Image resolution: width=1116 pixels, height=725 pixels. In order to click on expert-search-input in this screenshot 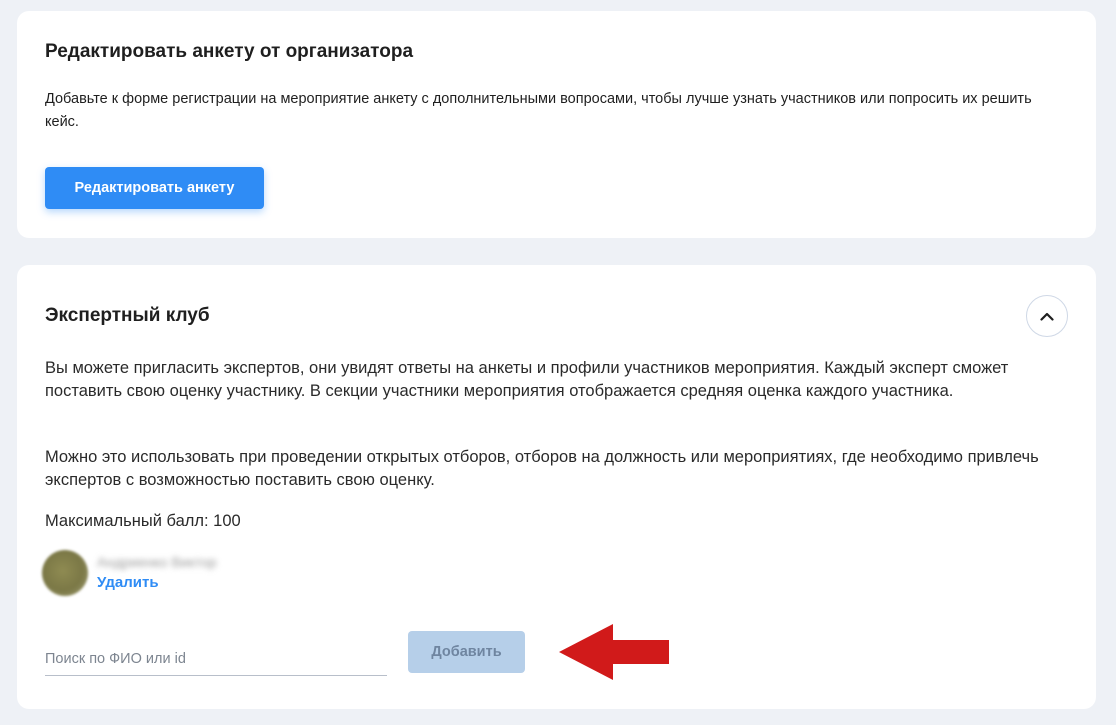, I will do `click(216, 659)`.